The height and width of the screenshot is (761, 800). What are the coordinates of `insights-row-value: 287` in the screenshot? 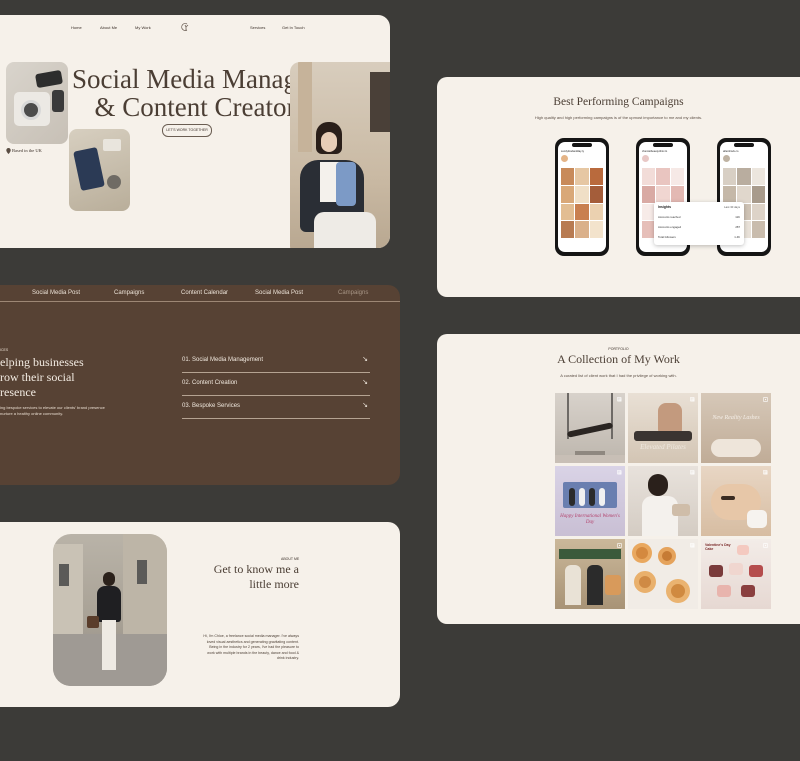 It's located at (737, 227).